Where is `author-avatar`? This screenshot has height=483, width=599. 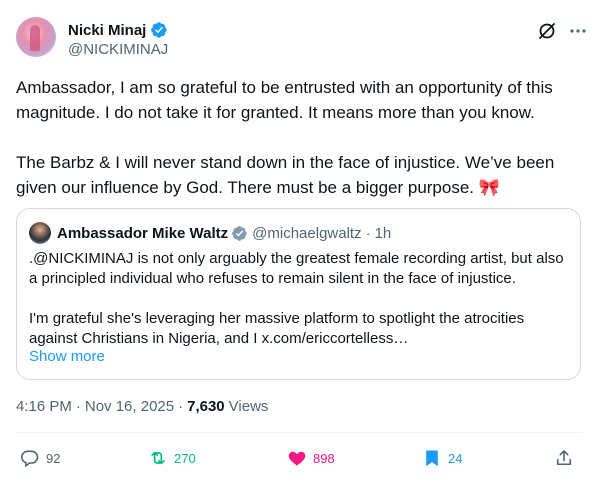 author-avatar is located at coordinates (36, 37).